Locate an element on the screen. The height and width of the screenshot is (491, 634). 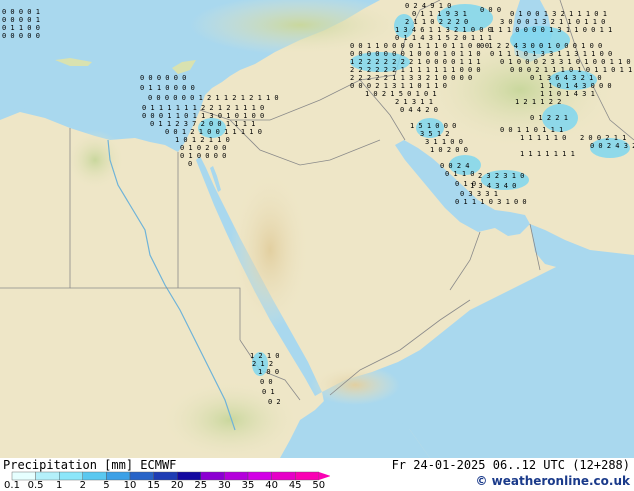
svg-text: 1 1 1 1 1 1 1 is located at coordinates (547, 154).